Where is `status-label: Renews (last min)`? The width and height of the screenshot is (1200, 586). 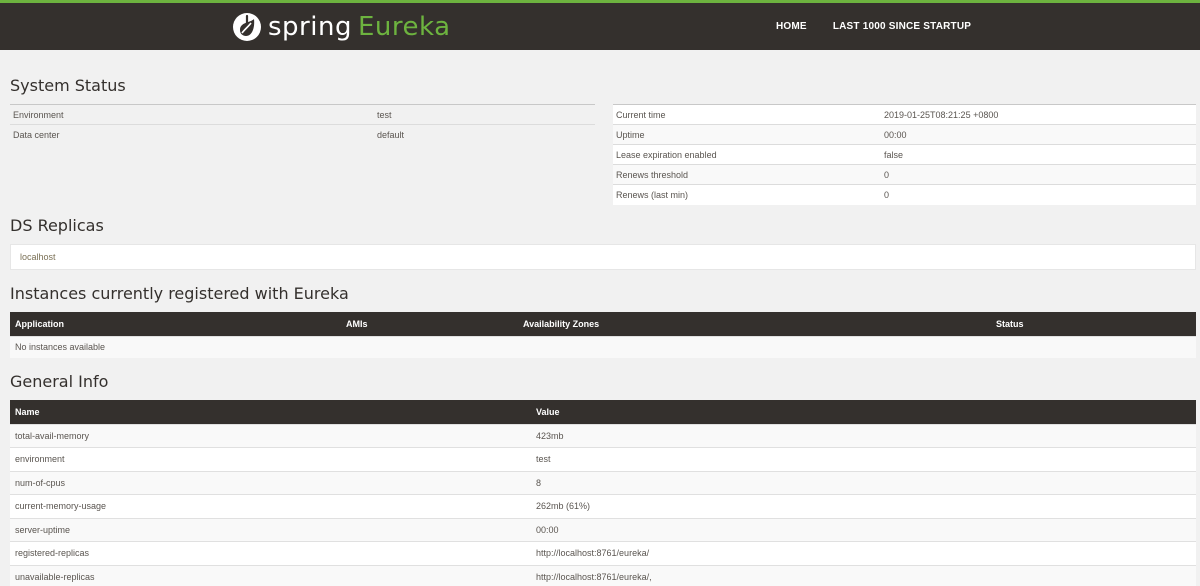
status-label: Renews (last min) is located at coordinates (747, 194).